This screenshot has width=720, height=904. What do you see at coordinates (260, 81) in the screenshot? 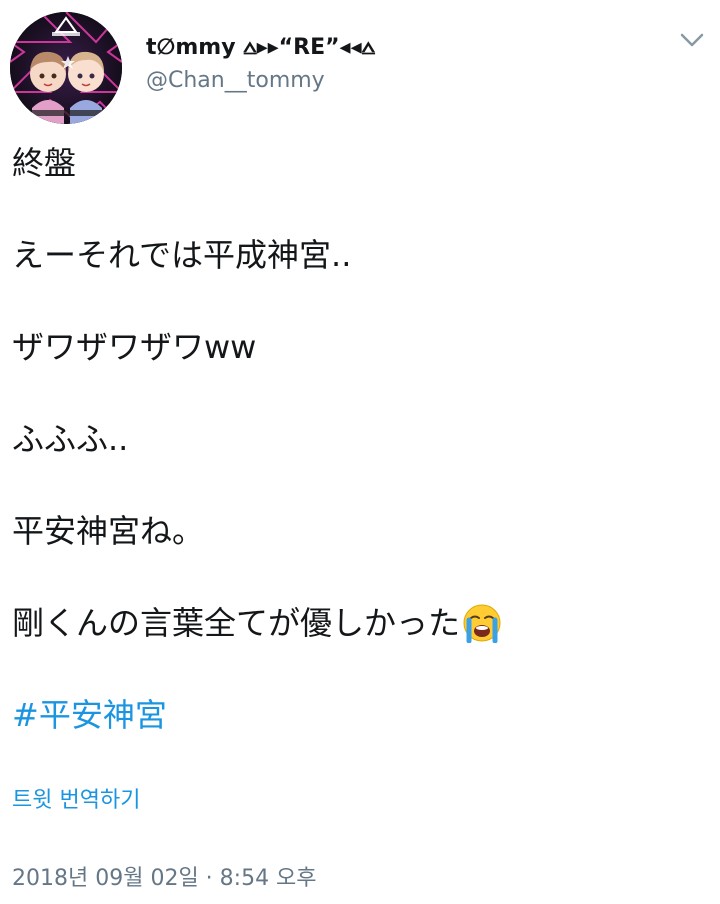
I see `user-handle: @Chan__tommy` at bounding box center [260, 81].